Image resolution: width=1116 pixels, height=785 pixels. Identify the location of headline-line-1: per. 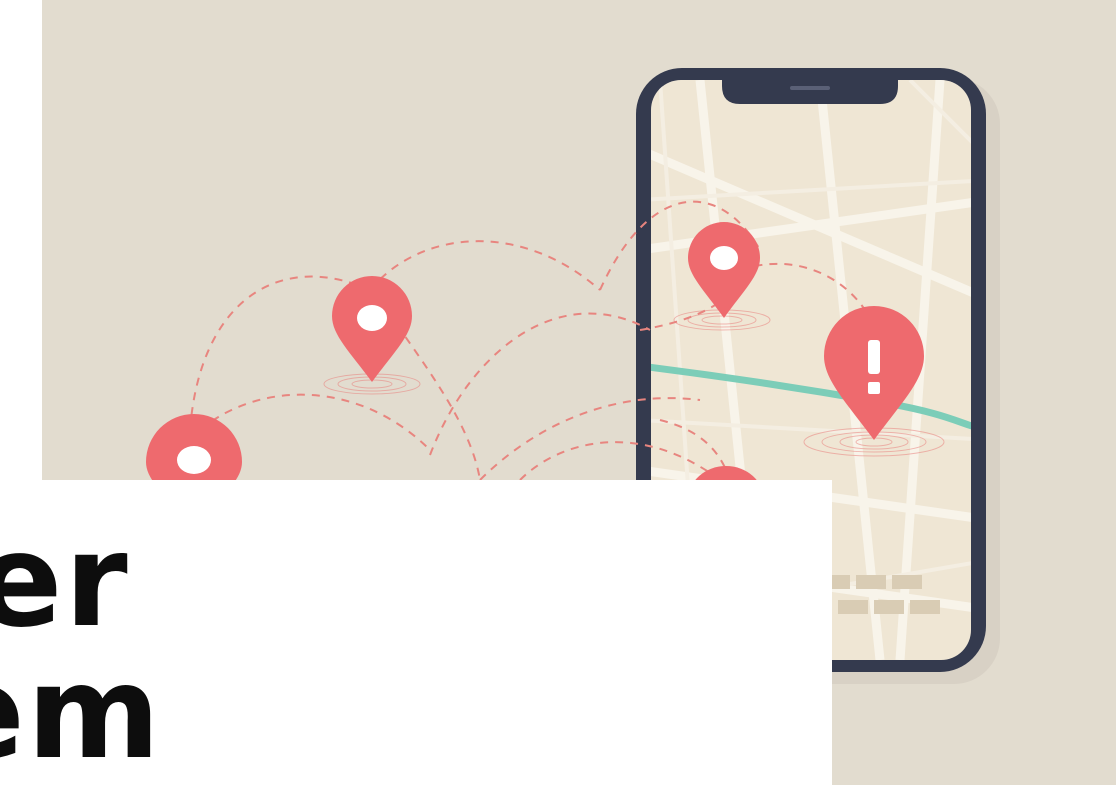
(65, 581).